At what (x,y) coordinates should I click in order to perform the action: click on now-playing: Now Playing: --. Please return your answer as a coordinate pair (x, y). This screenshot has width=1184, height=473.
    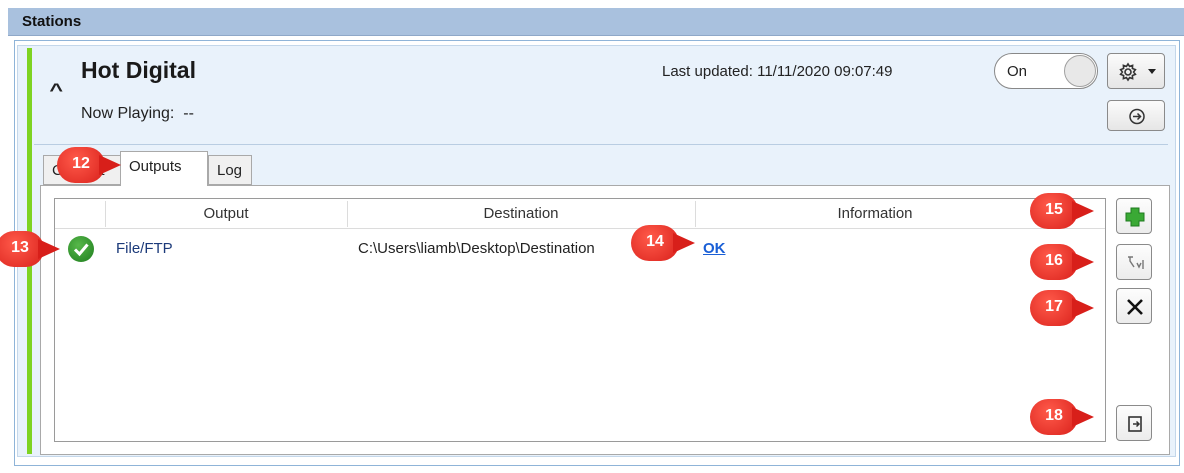
    Looking at the image, I should click on (137, 114).